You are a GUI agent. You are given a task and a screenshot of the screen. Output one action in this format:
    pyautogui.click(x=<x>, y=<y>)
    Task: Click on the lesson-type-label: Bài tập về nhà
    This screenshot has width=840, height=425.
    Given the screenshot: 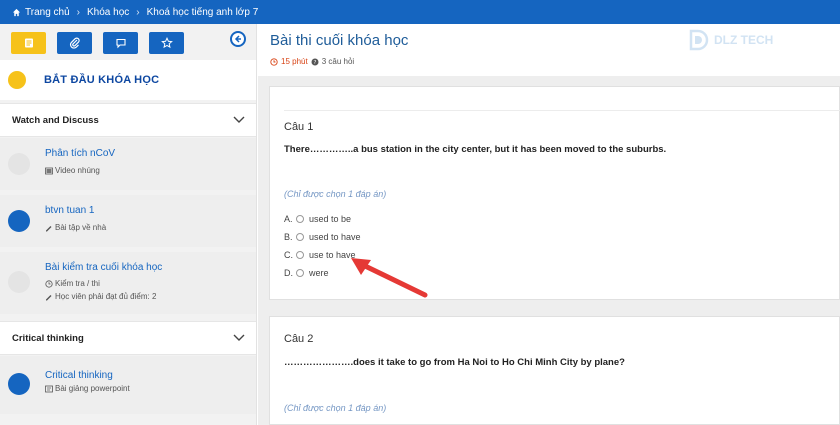 What is the action you would take?
    pyautogui.click(x=81, y=227)
    